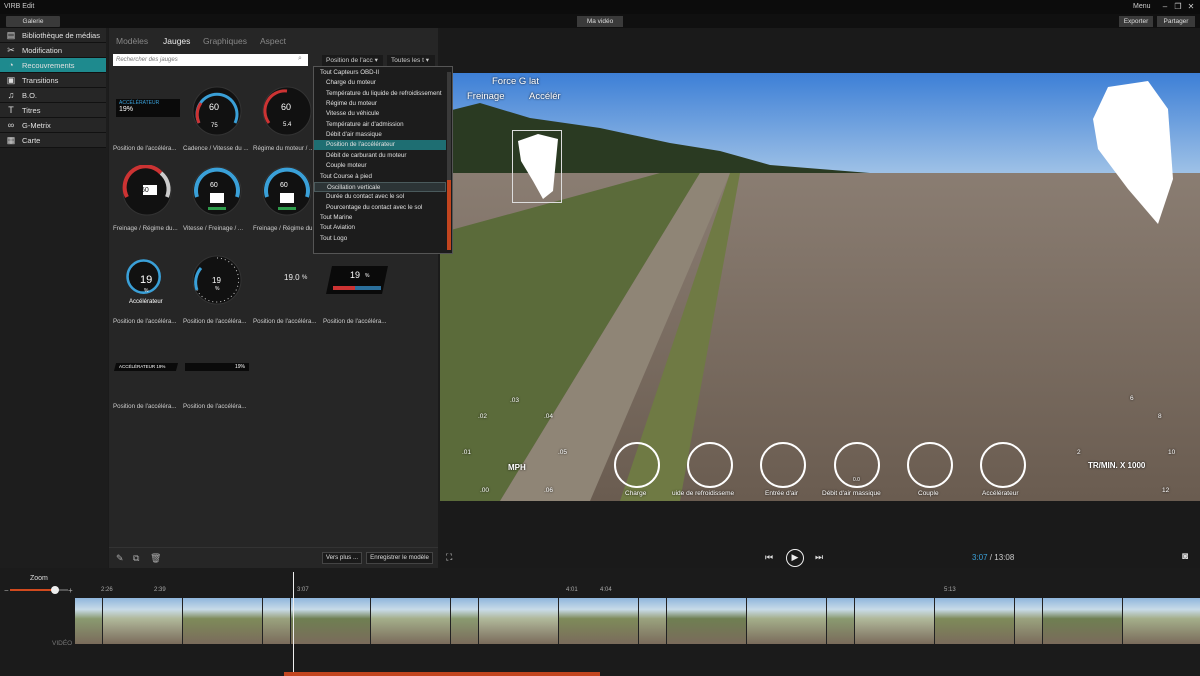 Image resolution: width=1200 pixels, height=676 pixels. What do you see at coordinates (11, 65) in the screenshot?
I see `gauge-icon: ◔` at bounding box center [11, 65].